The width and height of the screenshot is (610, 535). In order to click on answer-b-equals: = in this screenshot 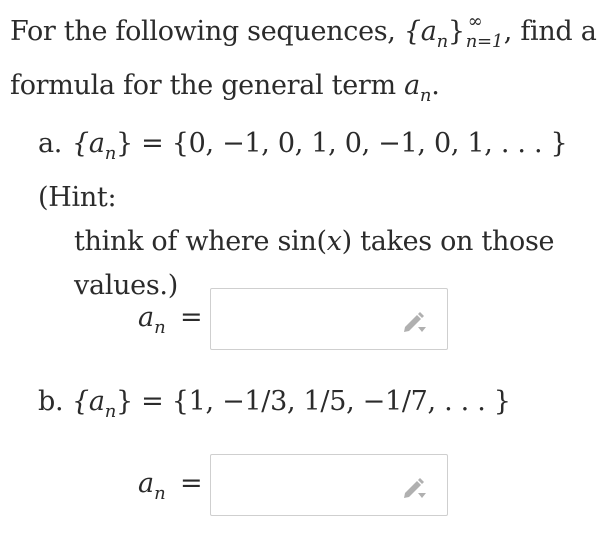, I will do `click(191, 483)`.